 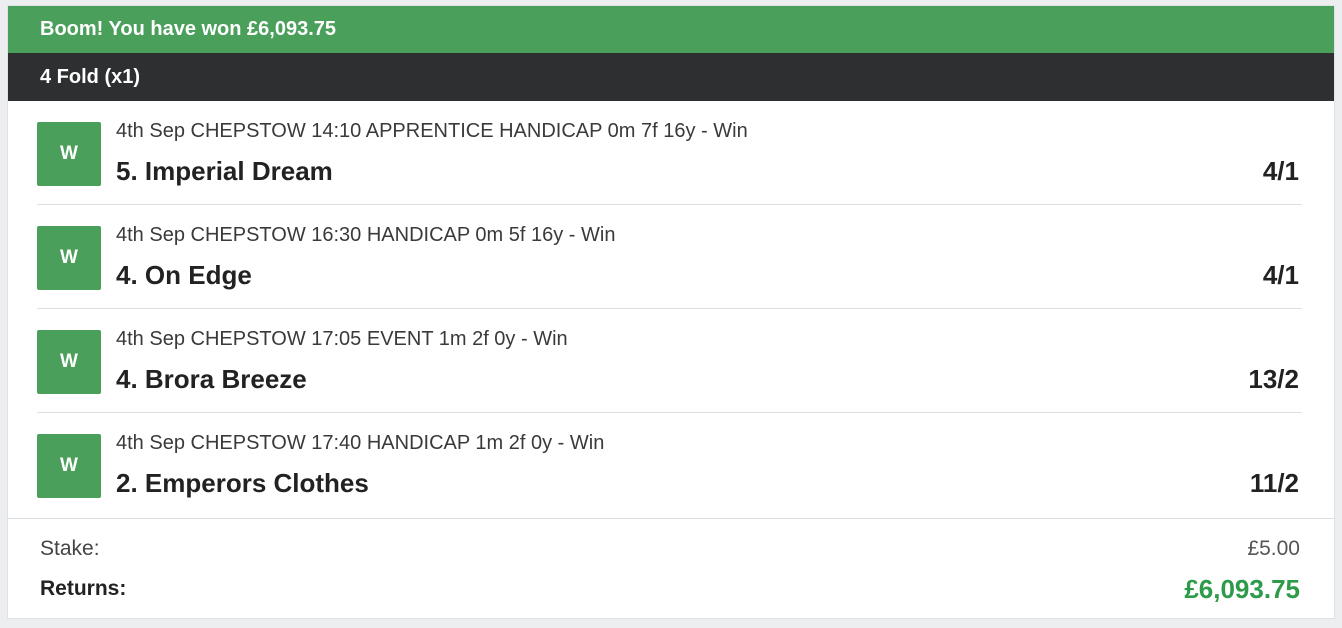 I want to click on stake-label: Stake:, so click(x=70, y=548).